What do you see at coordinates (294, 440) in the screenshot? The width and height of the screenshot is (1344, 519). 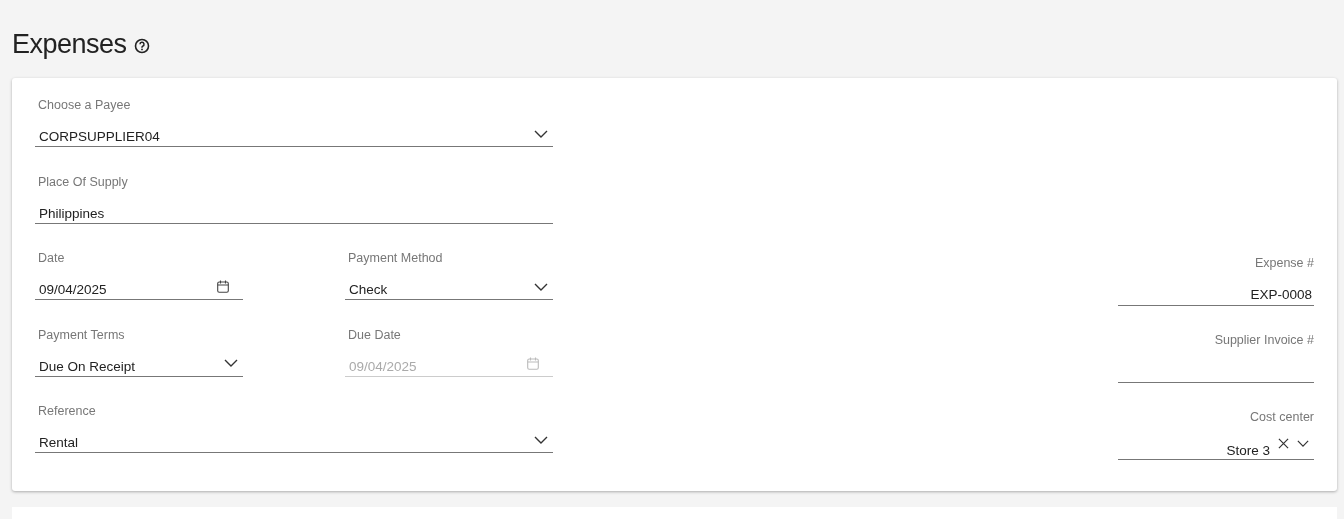 I see `dropdown-field: Rental` at bounding box center [294, 440].